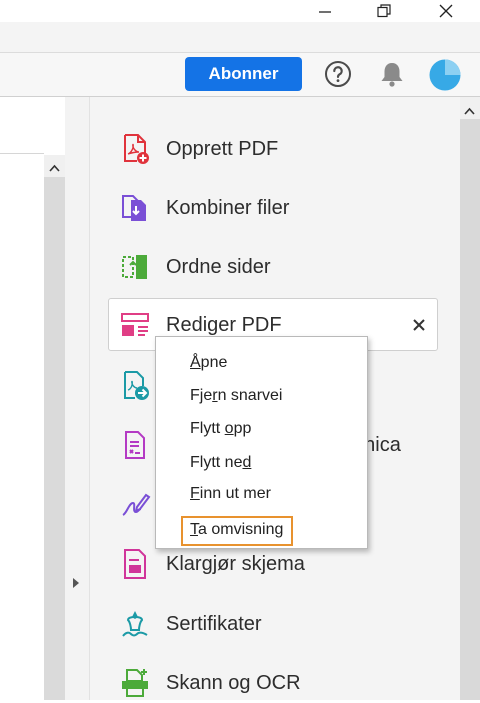  I want to click on tool-label: Ordne sider, so click(218, 266).